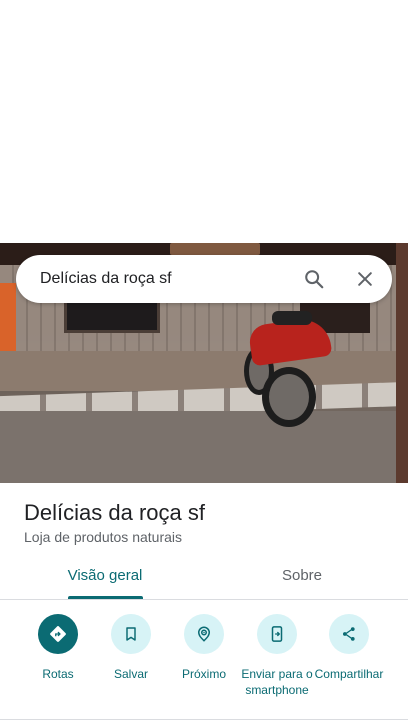 This screenshot has height=726, width=408. I want to click on share-button: Compartilhar, so click(349, 648).